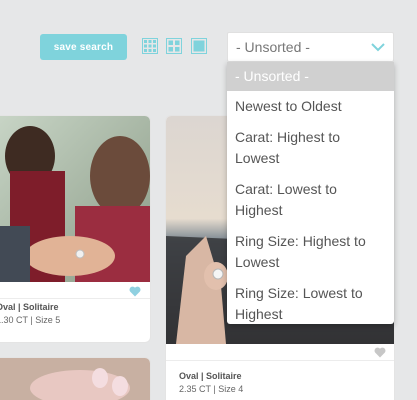 This screenshot has width=417, height=400. What do you see at coordinates (199, 46) in the screenshot?
I see `grid-1-icon` at bounding box center [199, 46].